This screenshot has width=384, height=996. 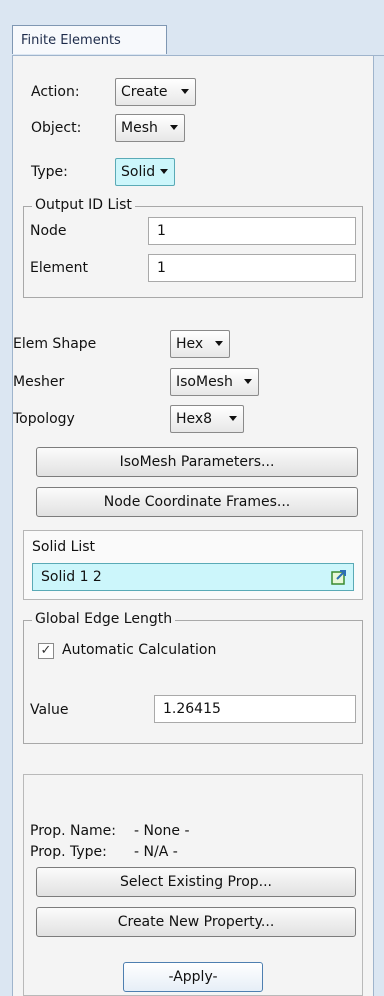 I want to click on topology-dropdown: Hex8, so click(x=207, y=419).